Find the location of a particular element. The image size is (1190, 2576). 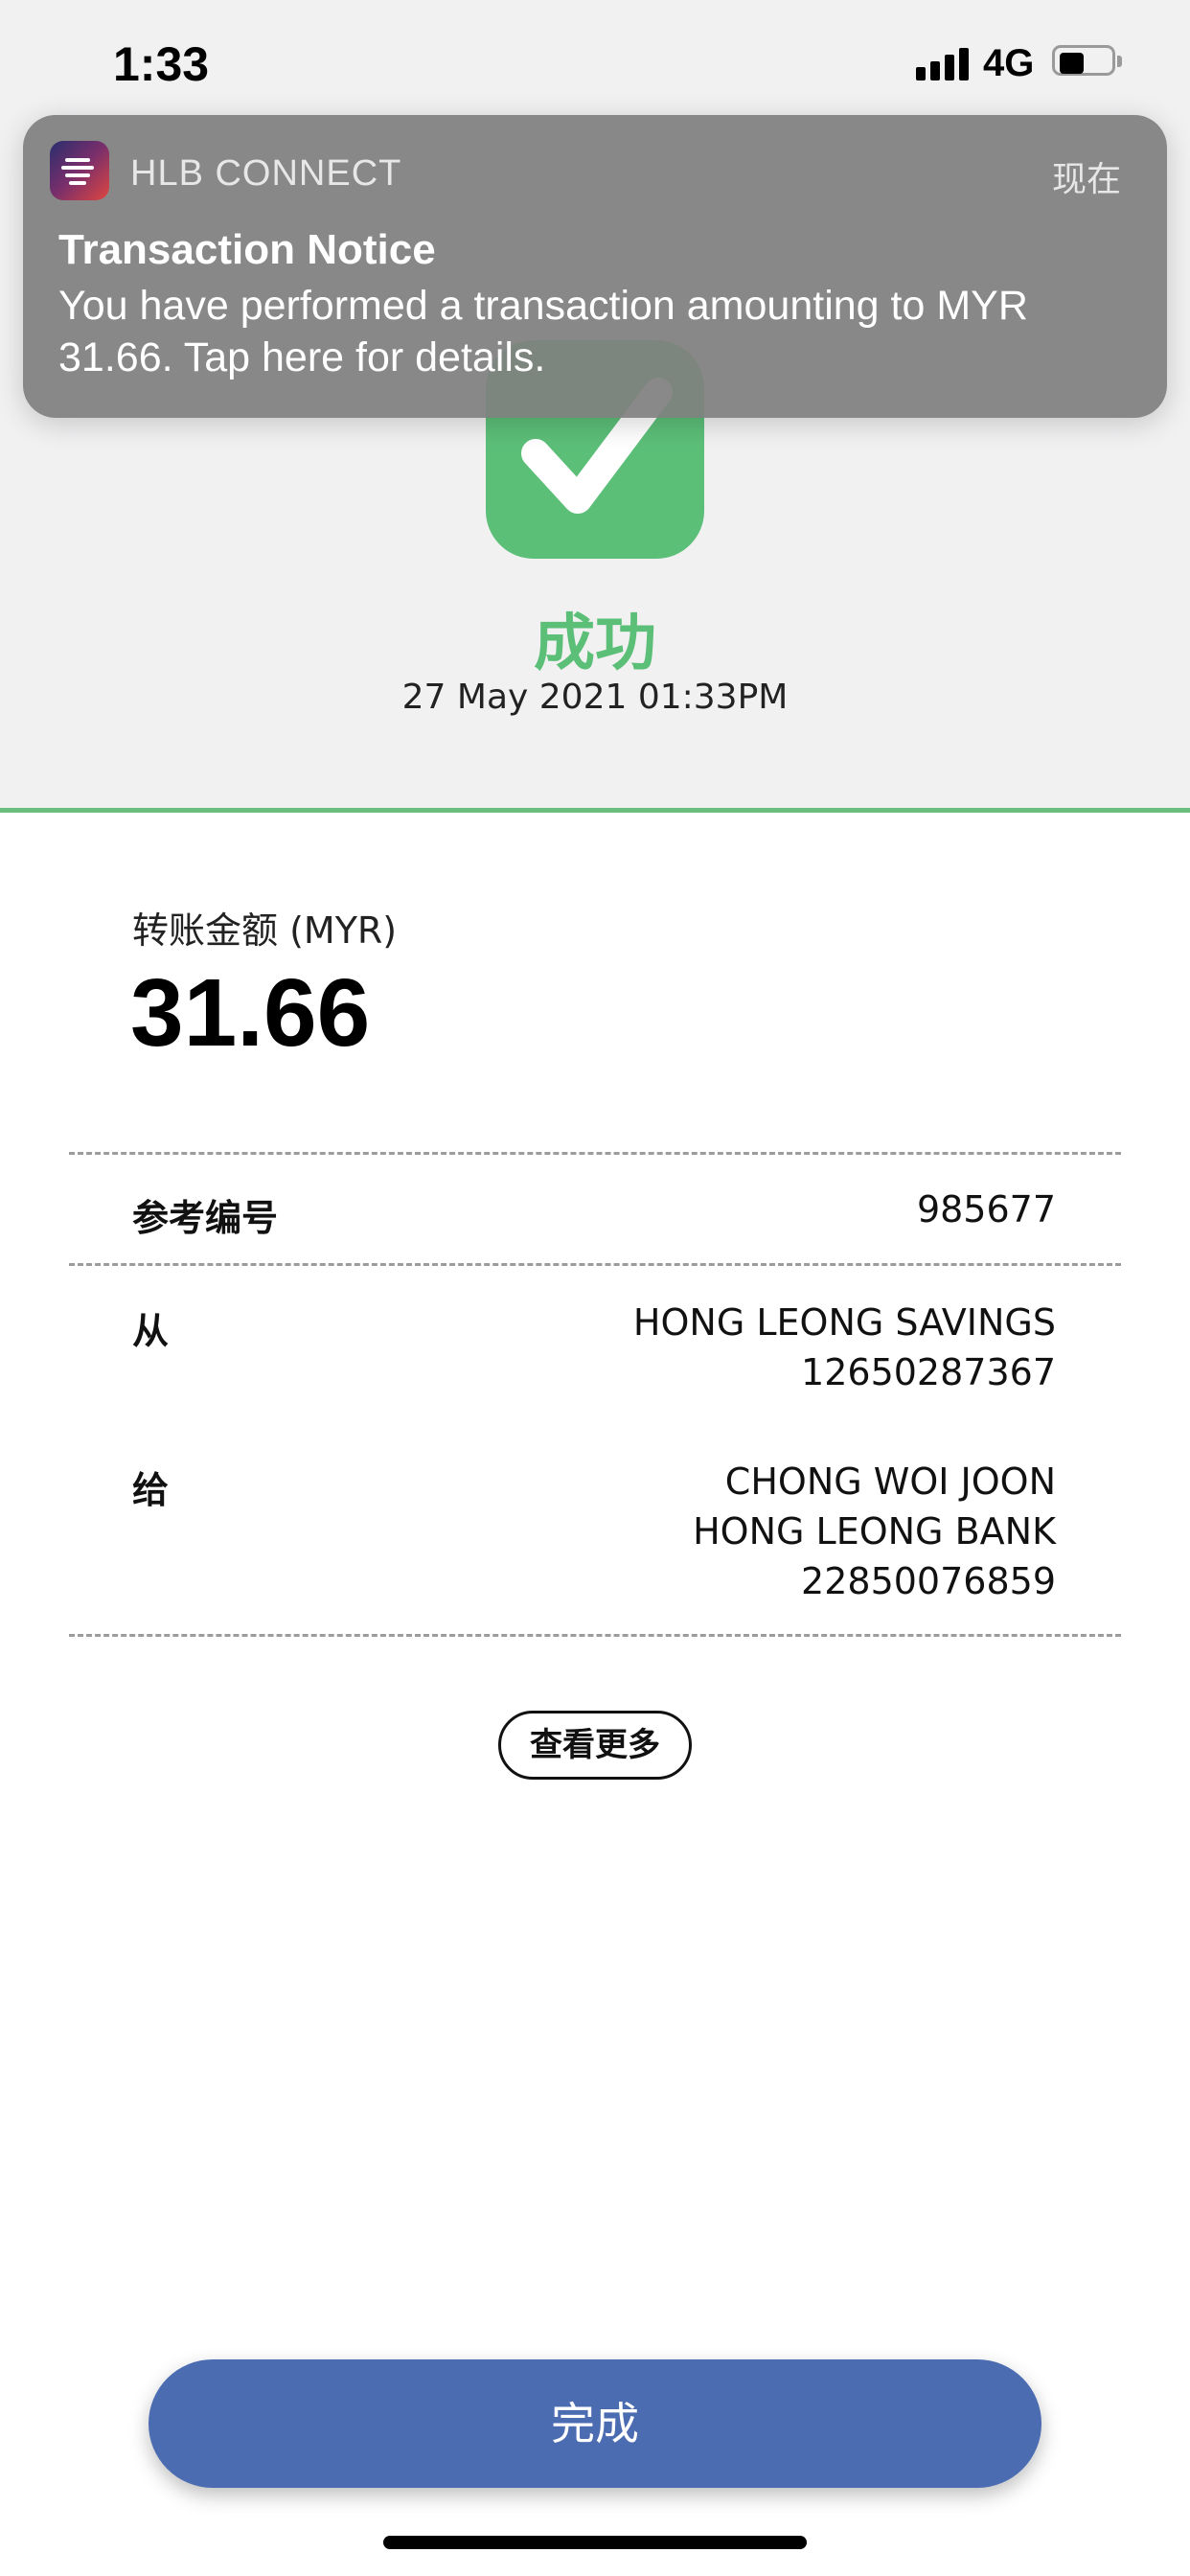

hlb-app-icon is located at coordinates (80, 170).